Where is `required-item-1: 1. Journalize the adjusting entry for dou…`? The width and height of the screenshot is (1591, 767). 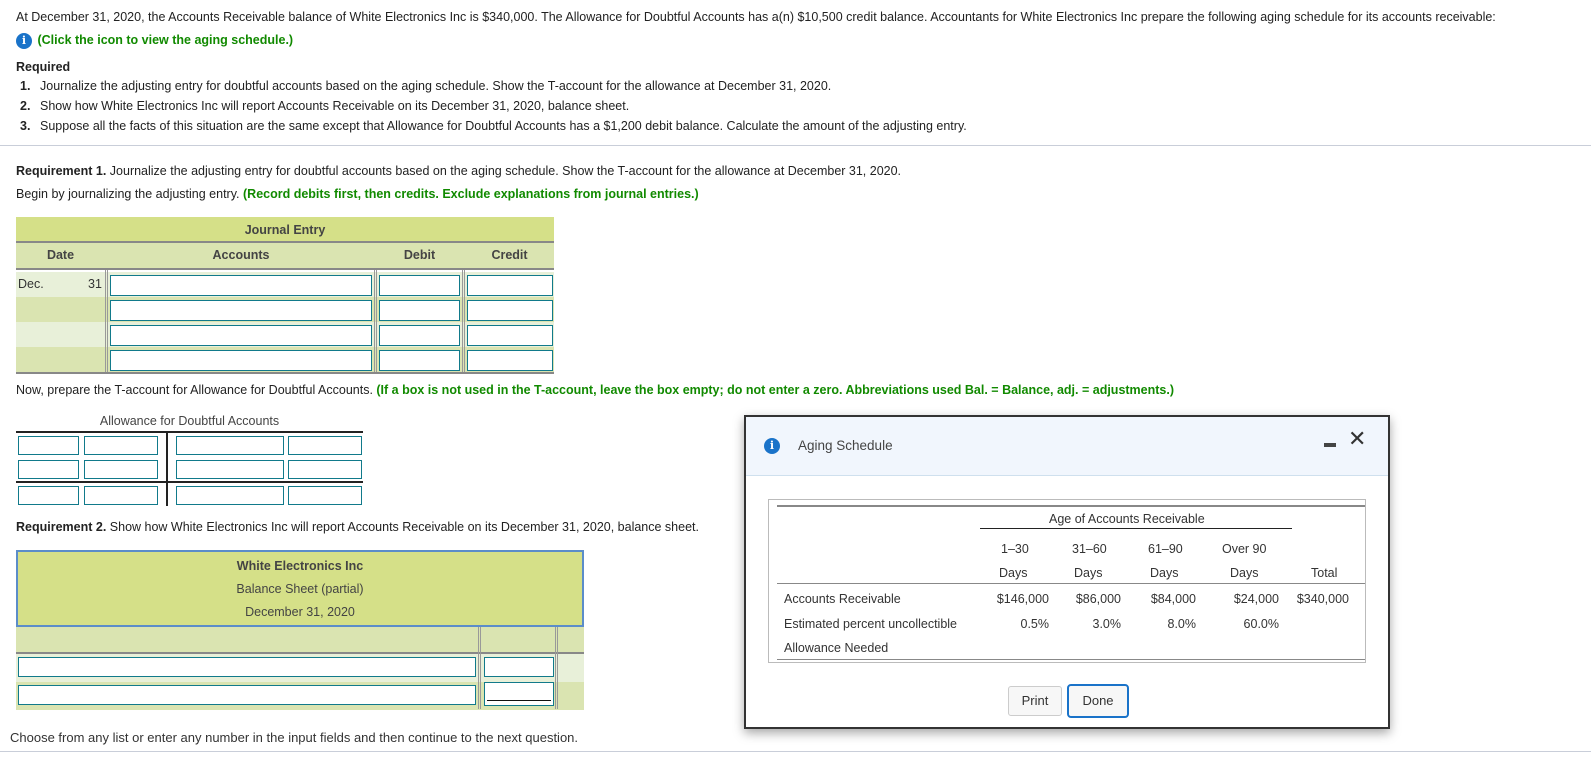
required-item-1: 1. Journalize the adjusting entry for dou… is located at coordinates (426, 86).